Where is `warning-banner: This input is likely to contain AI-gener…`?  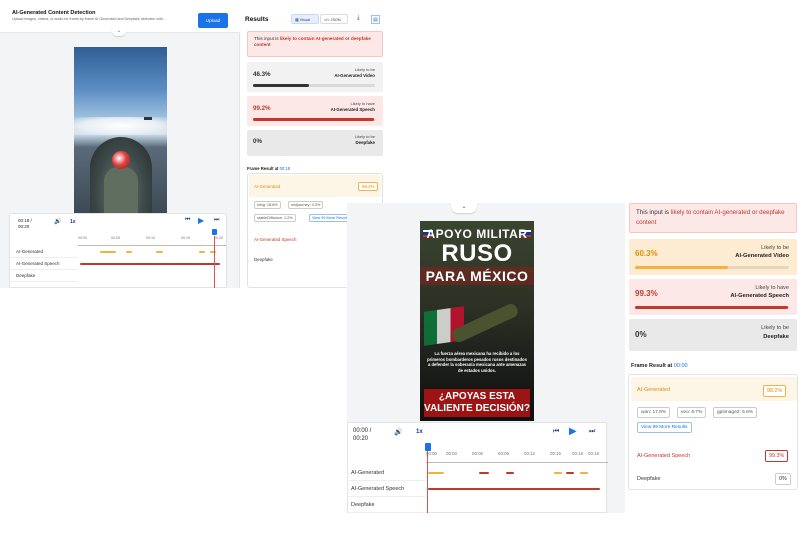 warning-banner: This input is likely to contain AI-gener… is located at coordinates (315, 44).